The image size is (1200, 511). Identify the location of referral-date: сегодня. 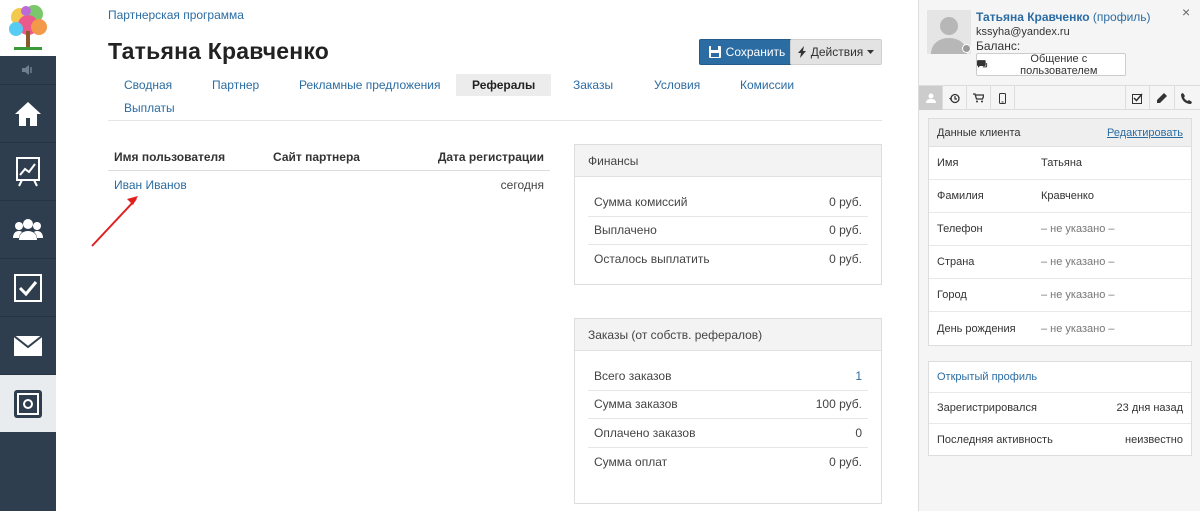
(522, 185).